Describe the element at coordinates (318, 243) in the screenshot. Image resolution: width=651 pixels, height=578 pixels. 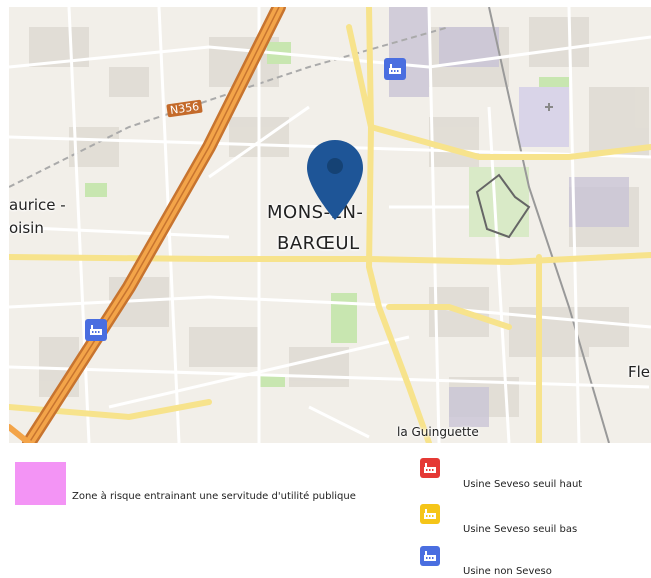
I see `city-label-line2: BARŒUL` at that location.